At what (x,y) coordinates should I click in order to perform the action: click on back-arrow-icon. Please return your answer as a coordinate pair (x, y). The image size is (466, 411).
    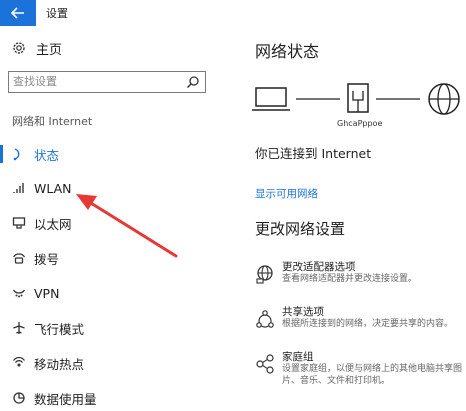
    Looking at the image, I should click on (17, 13).